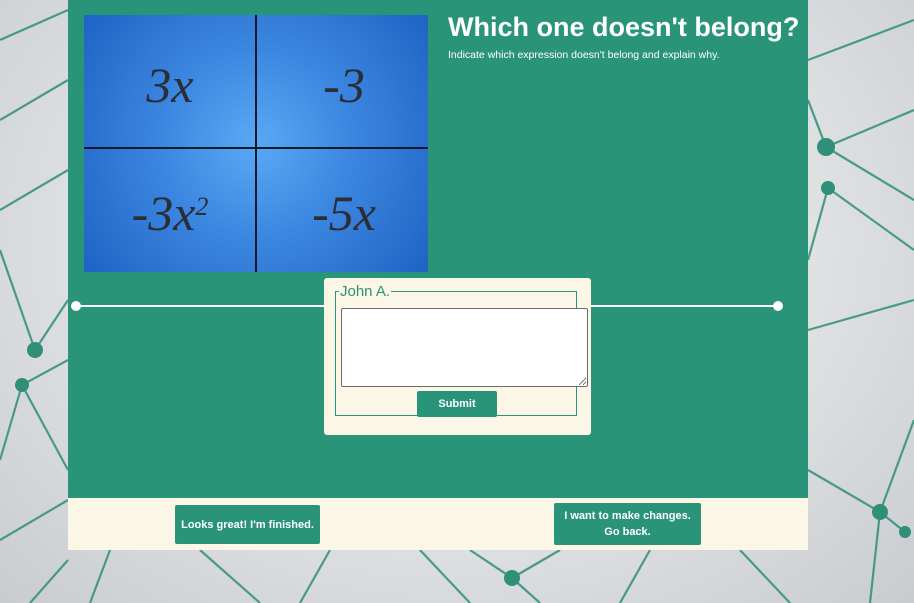 The height and width of the screenshot is (603, 914). What do you see at coordinates (170, 85) in the screenshot?
I see `expression-cell: 3x` at bounding box center [170, 85].